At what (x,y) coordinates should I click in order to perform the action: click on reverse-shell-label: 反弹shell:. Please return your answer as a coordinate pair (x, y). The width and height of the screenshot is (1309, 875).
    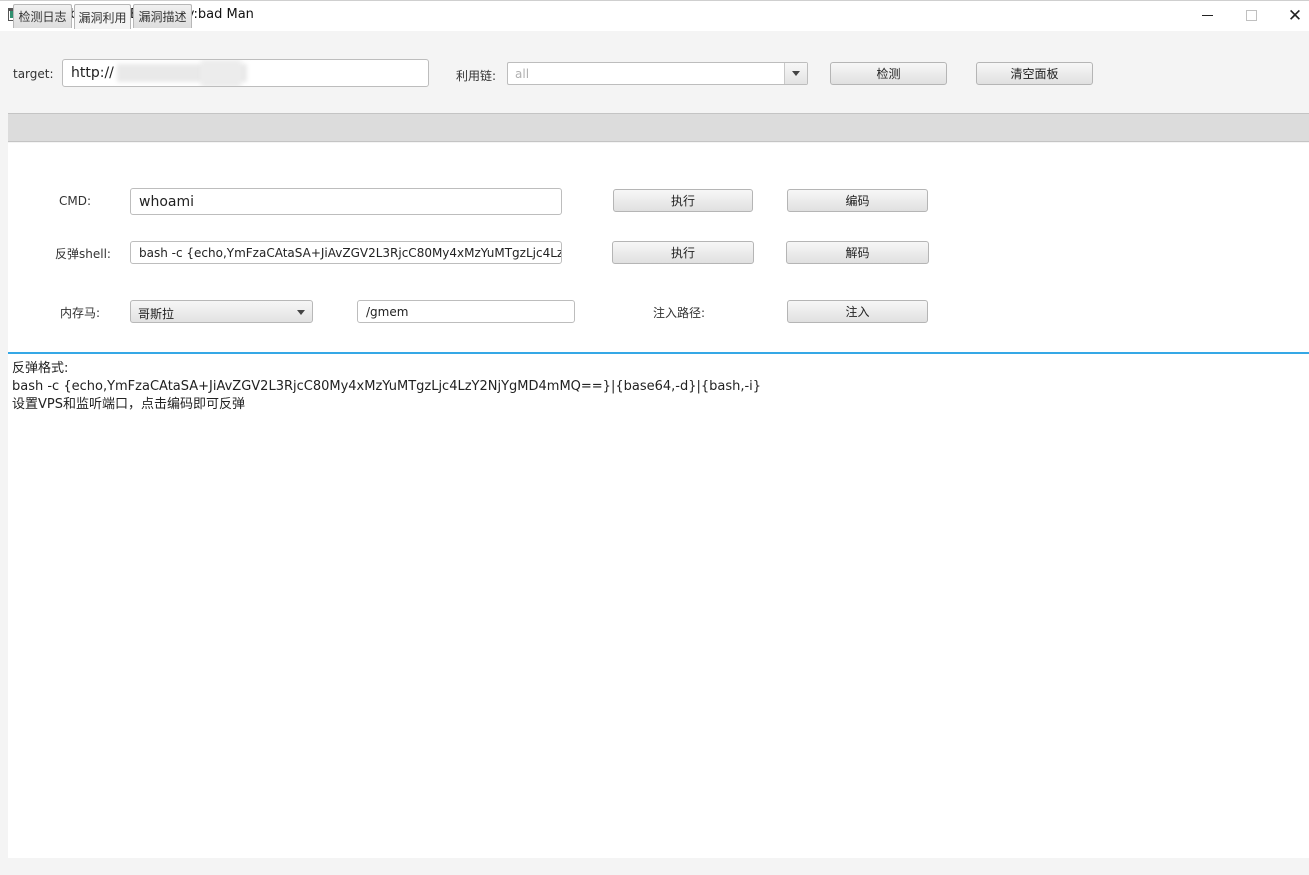
    Looking at the image, I should click on (83, 254).